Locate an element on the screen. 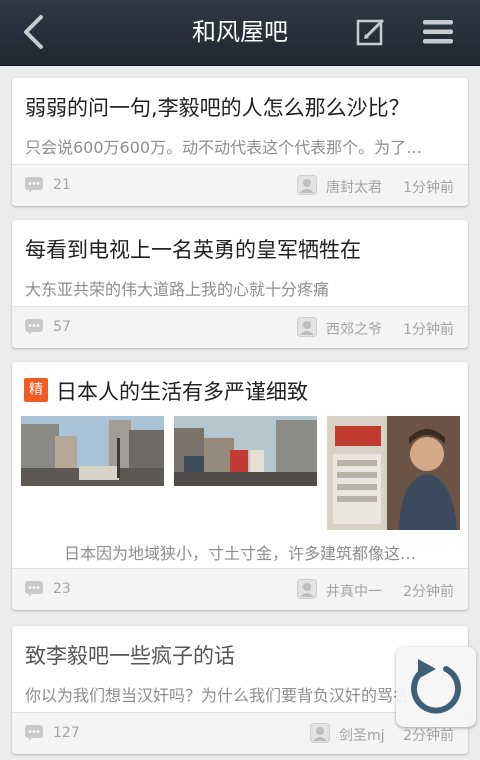 The width and height of the screenshot is (480, 760). post-title: 致李毅吧一些疯子的话 is located at coordinates (130, 656).